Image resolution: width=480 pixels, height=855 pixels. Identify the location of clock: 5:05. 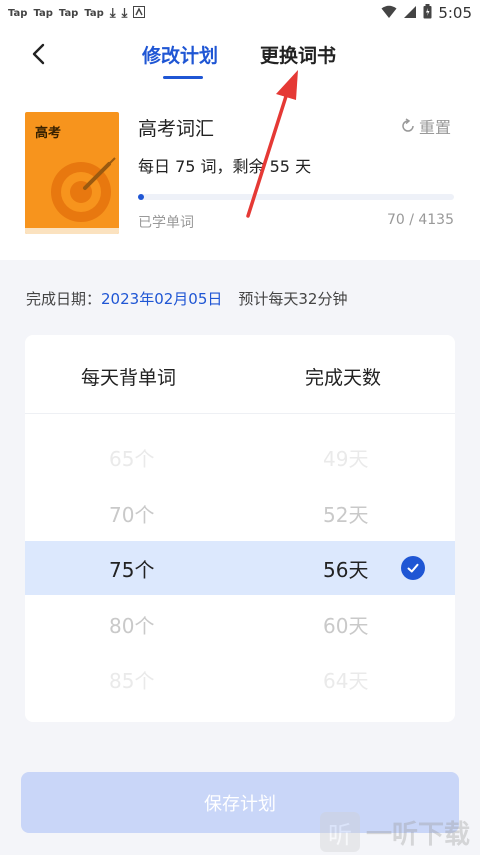
(455, 13).